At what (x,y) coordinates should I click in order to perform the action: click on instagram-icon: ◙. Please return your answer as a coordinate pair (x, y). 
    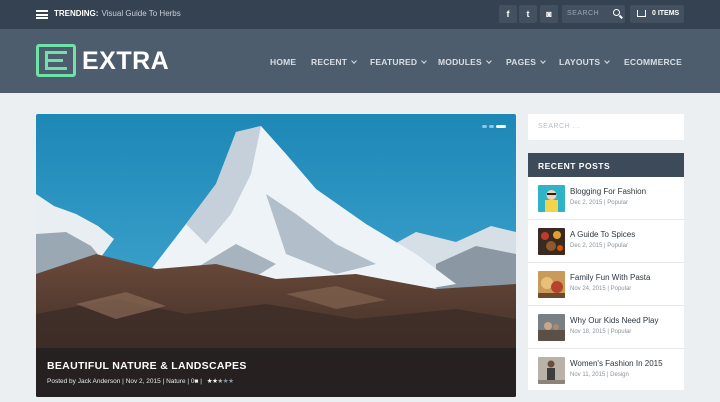
    Looking at the image, I should click on (549, 14).